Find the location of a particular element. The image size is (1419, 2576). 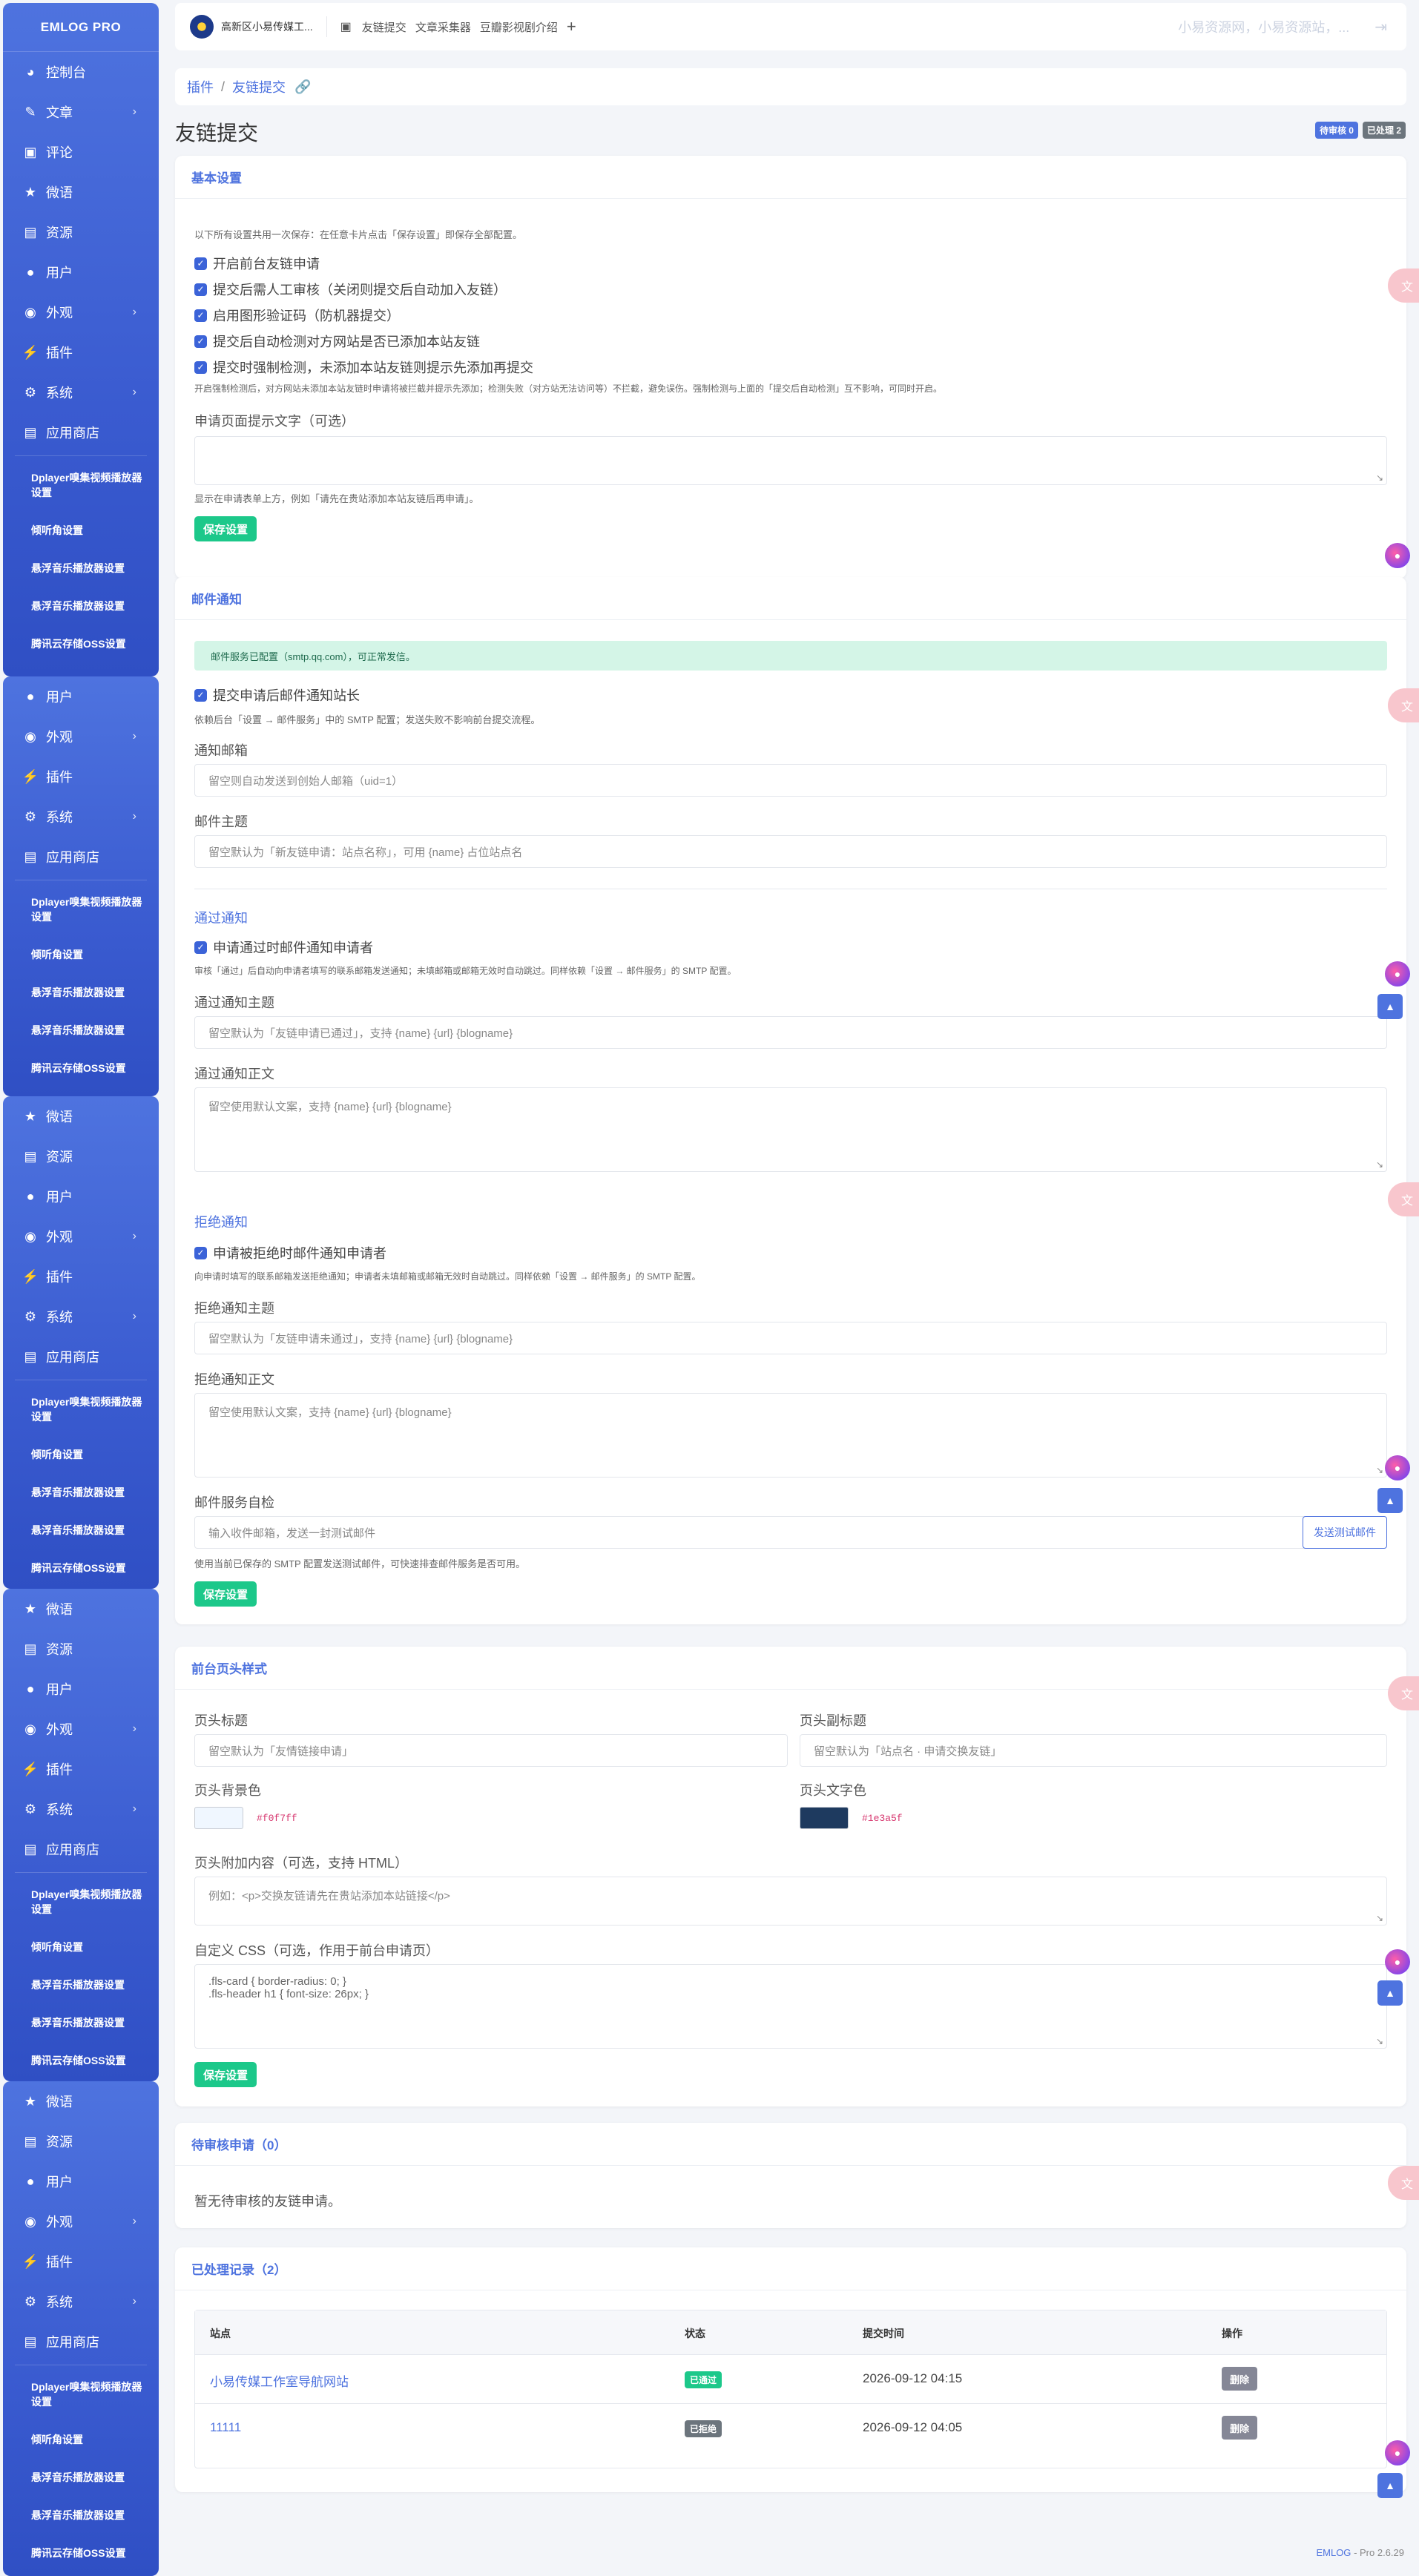

topbar-link-friendlink: 友链提交 is located at coordinates (384, 27).